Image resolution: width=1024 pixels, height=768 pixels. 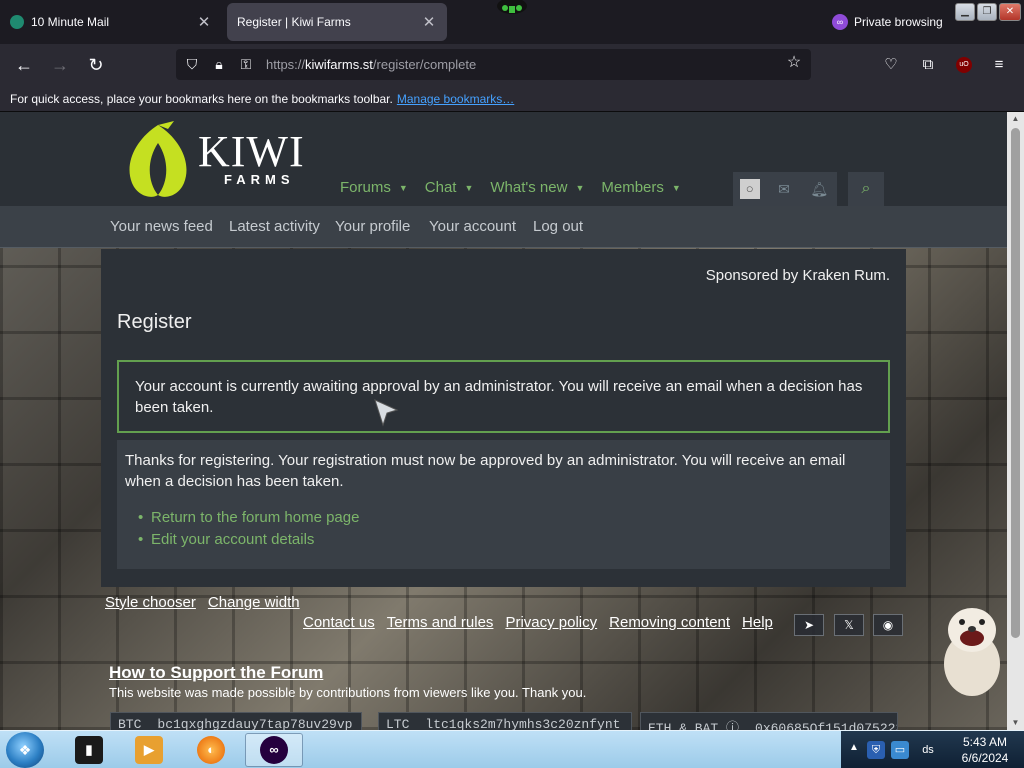 What do you see at coordinates (1010, 12) in the screenshot?
I see `close-window-button: ✕` at bounding box center [1010, 12].